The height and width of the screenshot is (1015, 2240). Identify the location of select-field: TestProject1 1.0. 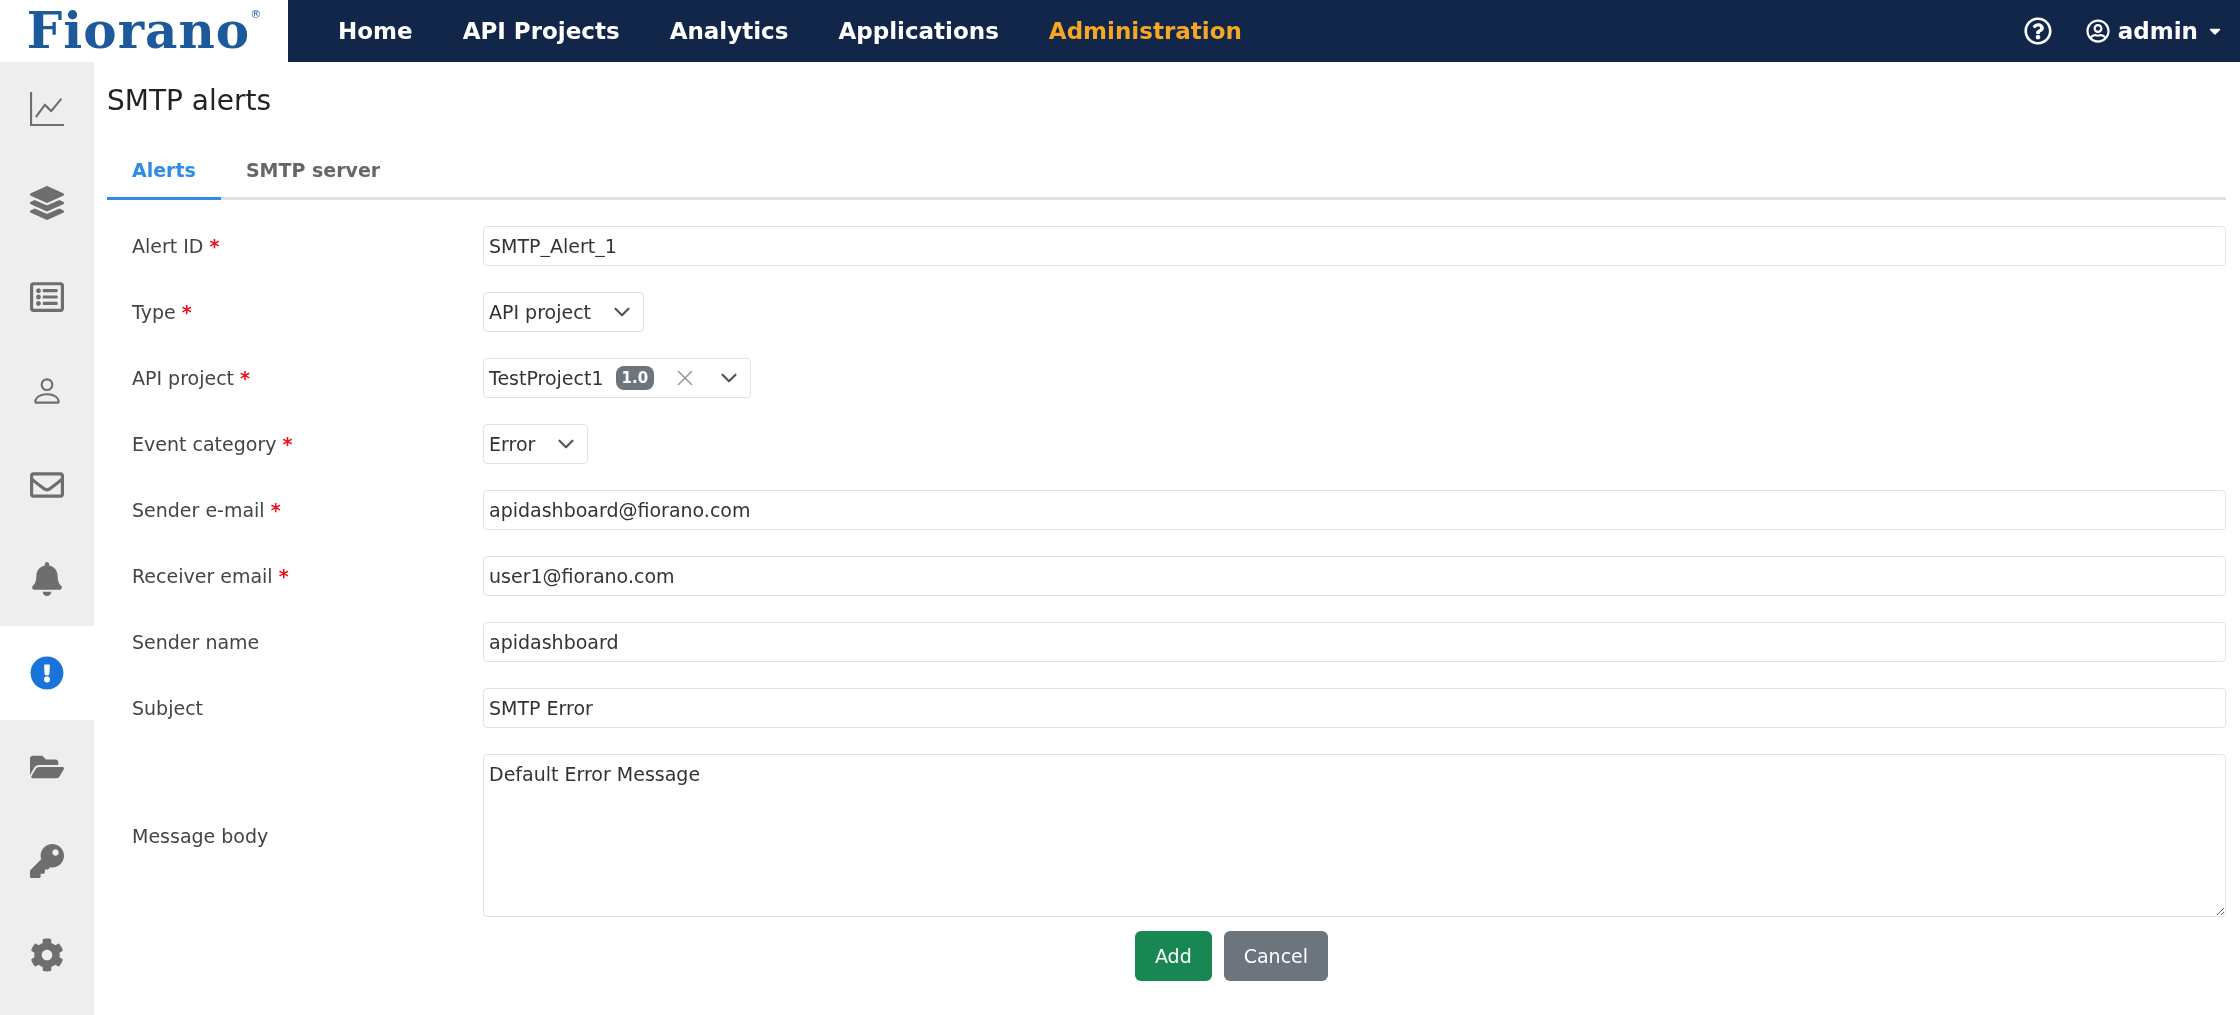
(617, 378).